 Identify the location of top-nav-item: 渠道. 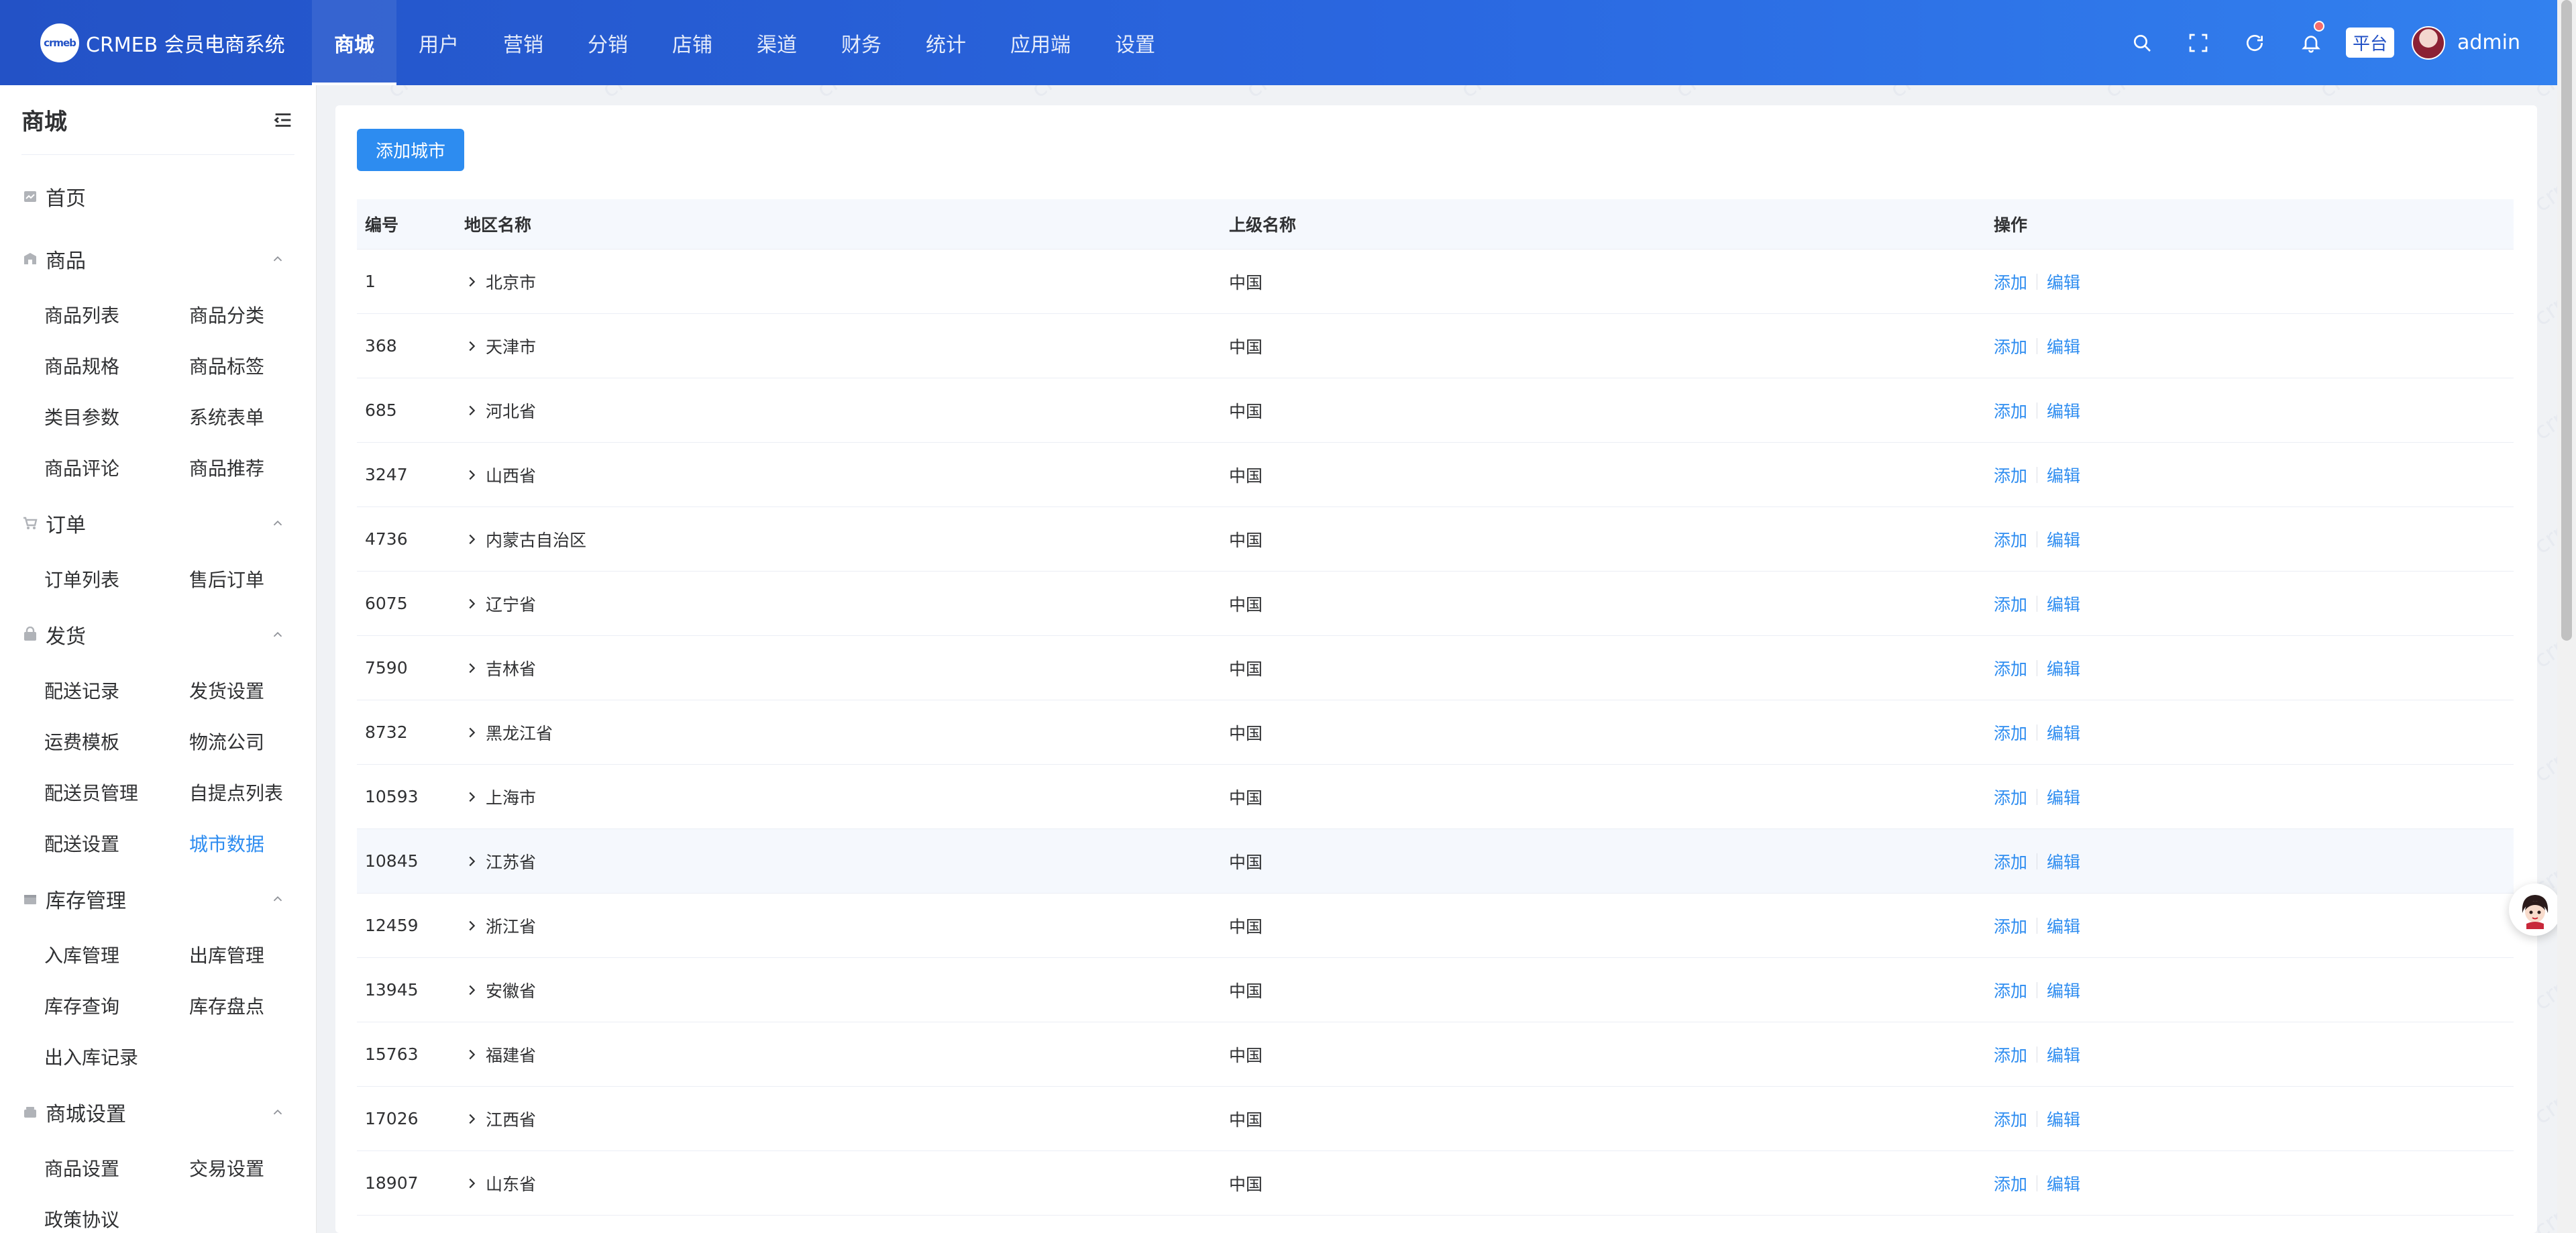
(777, 43).